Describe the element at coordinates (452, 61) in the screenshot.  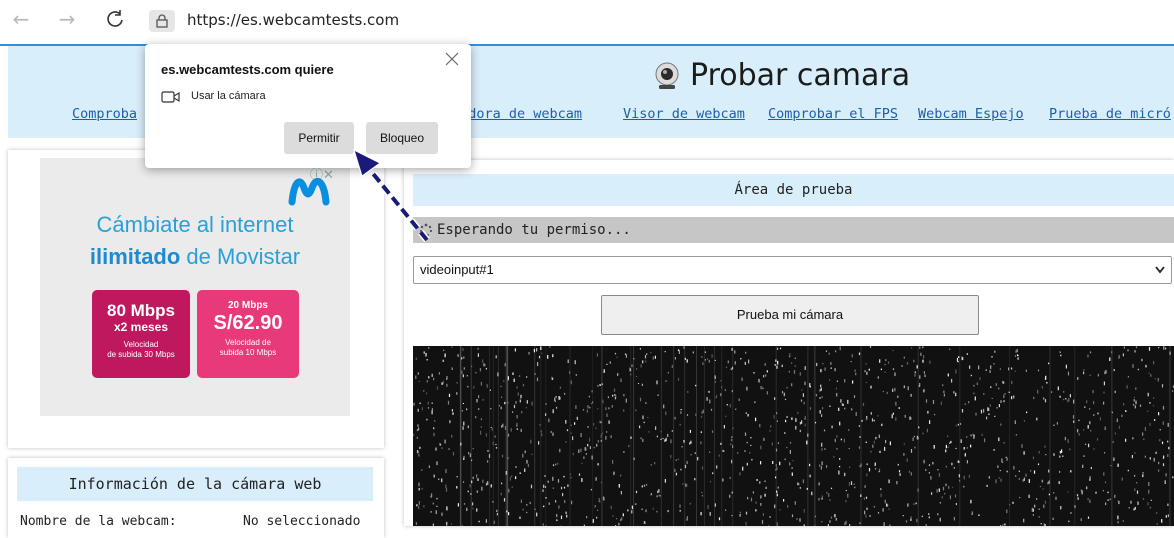
I see `close-icon` at that location.